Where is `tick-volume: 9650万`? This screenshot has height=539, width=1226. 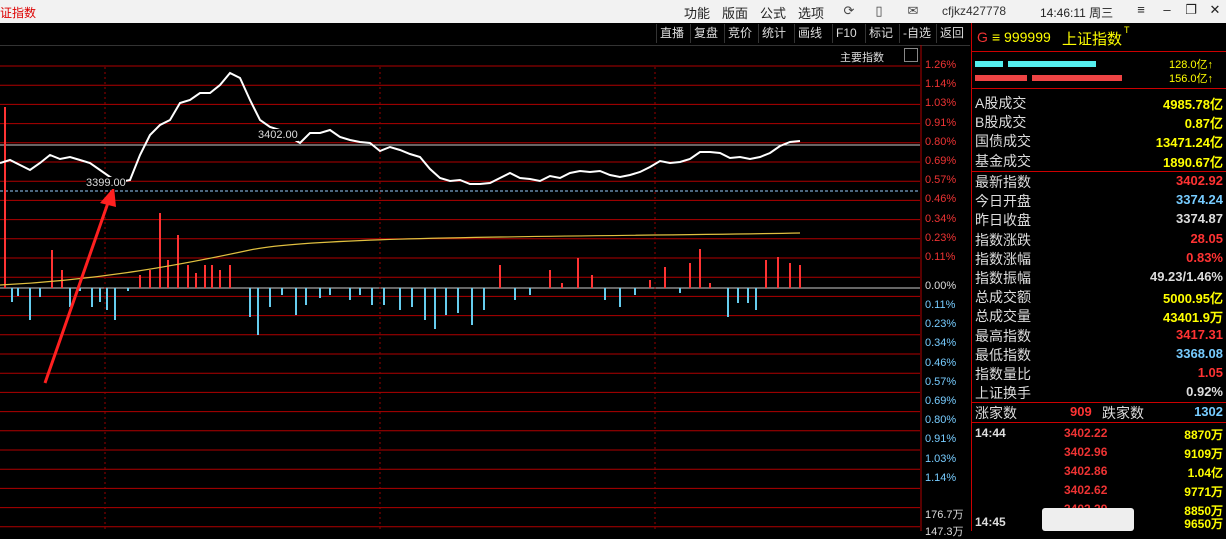 tick-volume: 9650万 is located at coordinates (1203, 524).